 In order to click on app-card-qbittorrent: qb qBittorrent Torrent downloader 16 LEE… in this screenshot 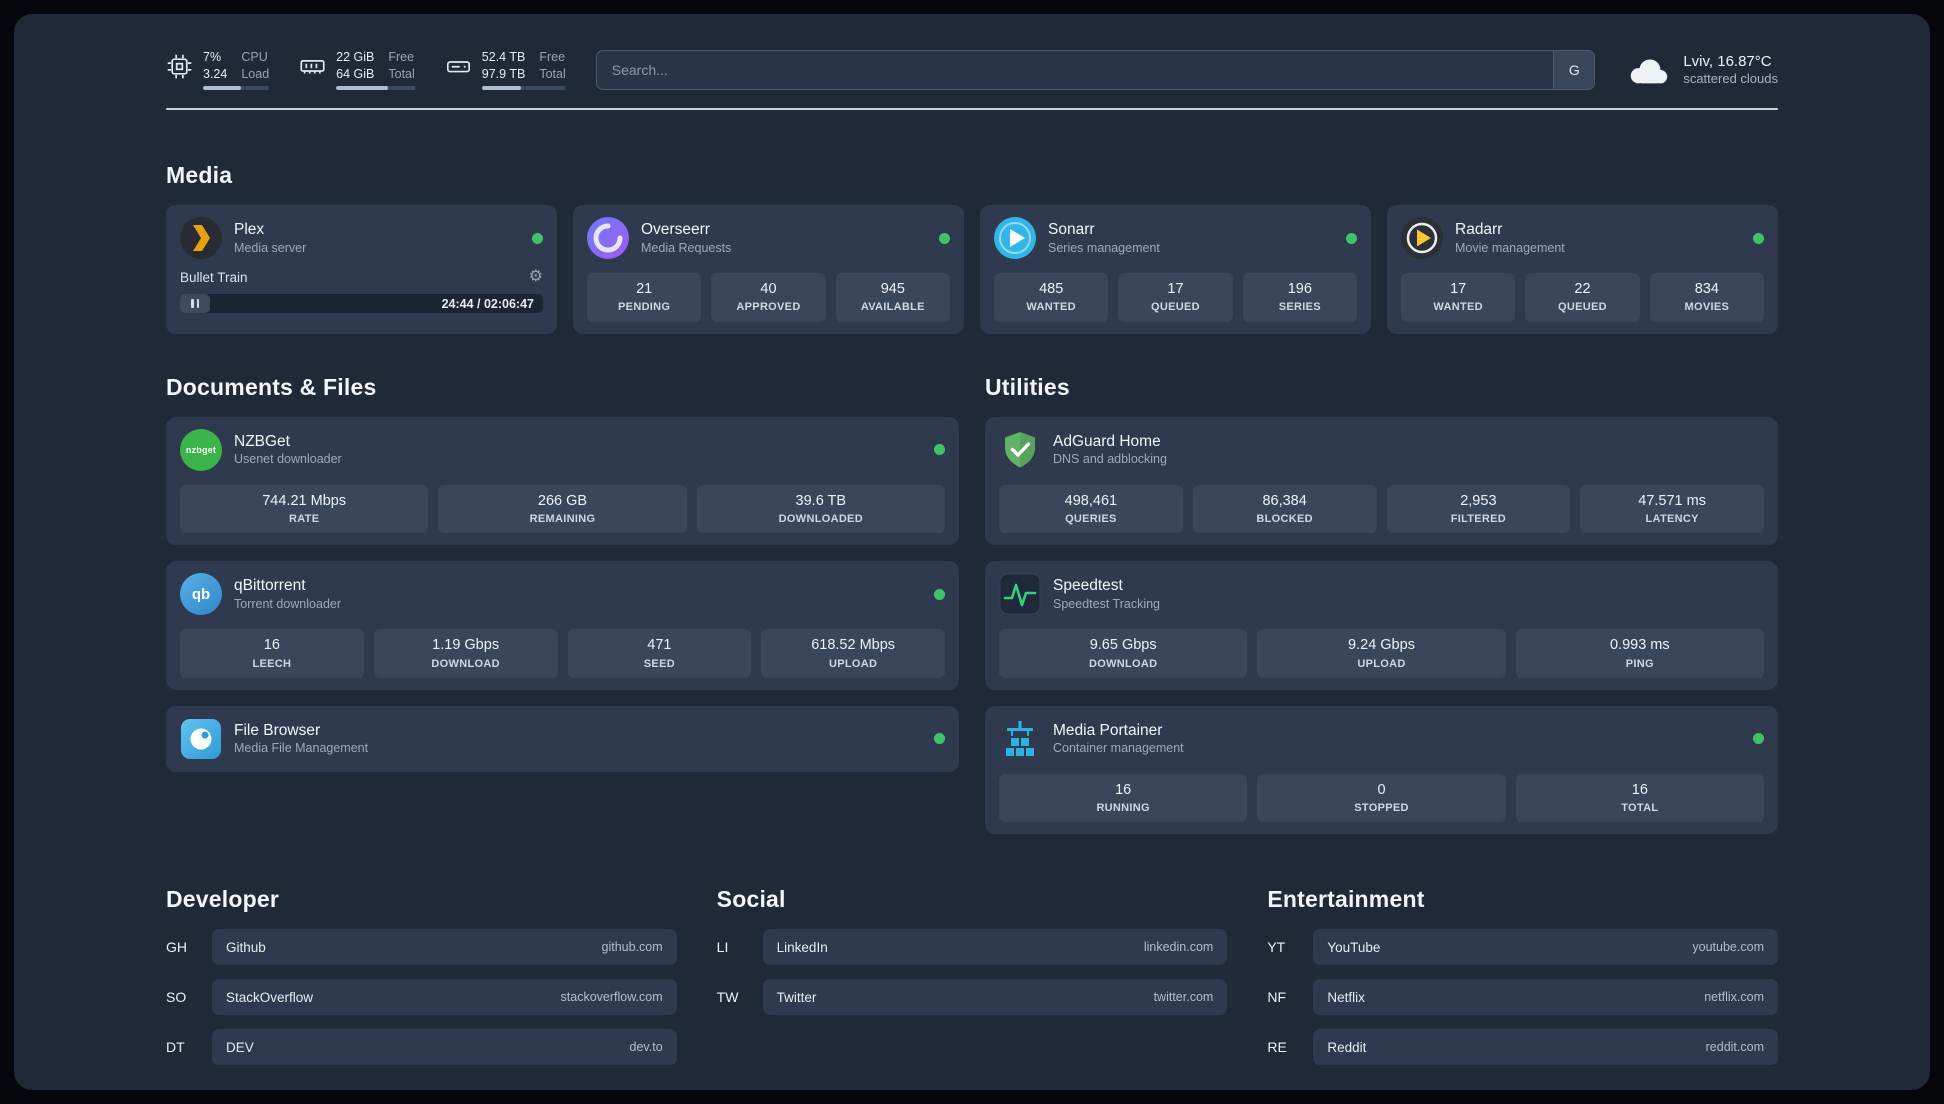, I will do `click(562, 625)`.